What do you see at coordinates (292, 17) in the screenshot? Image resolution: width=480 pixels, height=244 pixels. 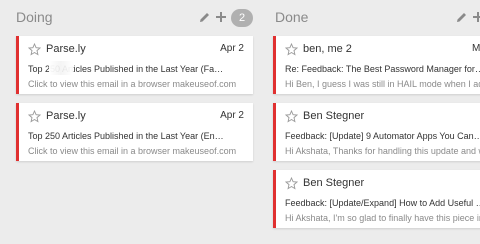 I see `column-title: Done` at bounding box center [292, 17].